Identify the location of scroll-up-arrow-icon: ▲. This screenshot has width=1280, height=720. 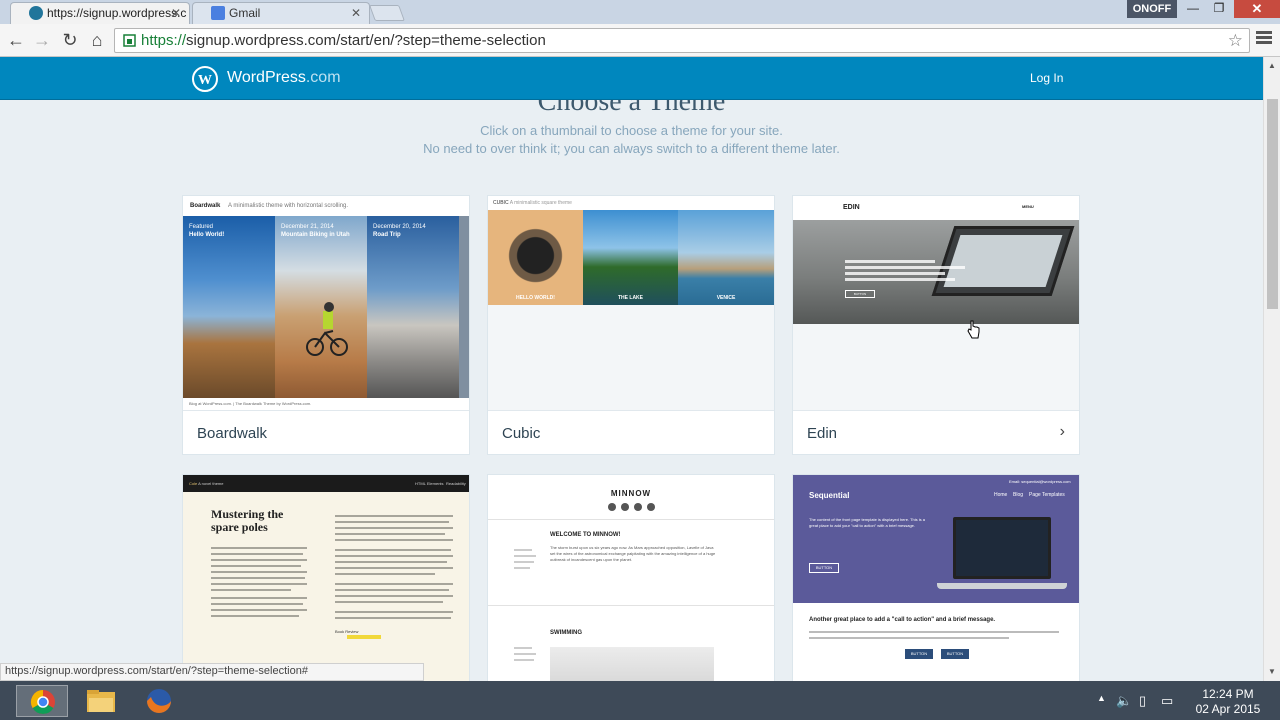
(1272, 65).